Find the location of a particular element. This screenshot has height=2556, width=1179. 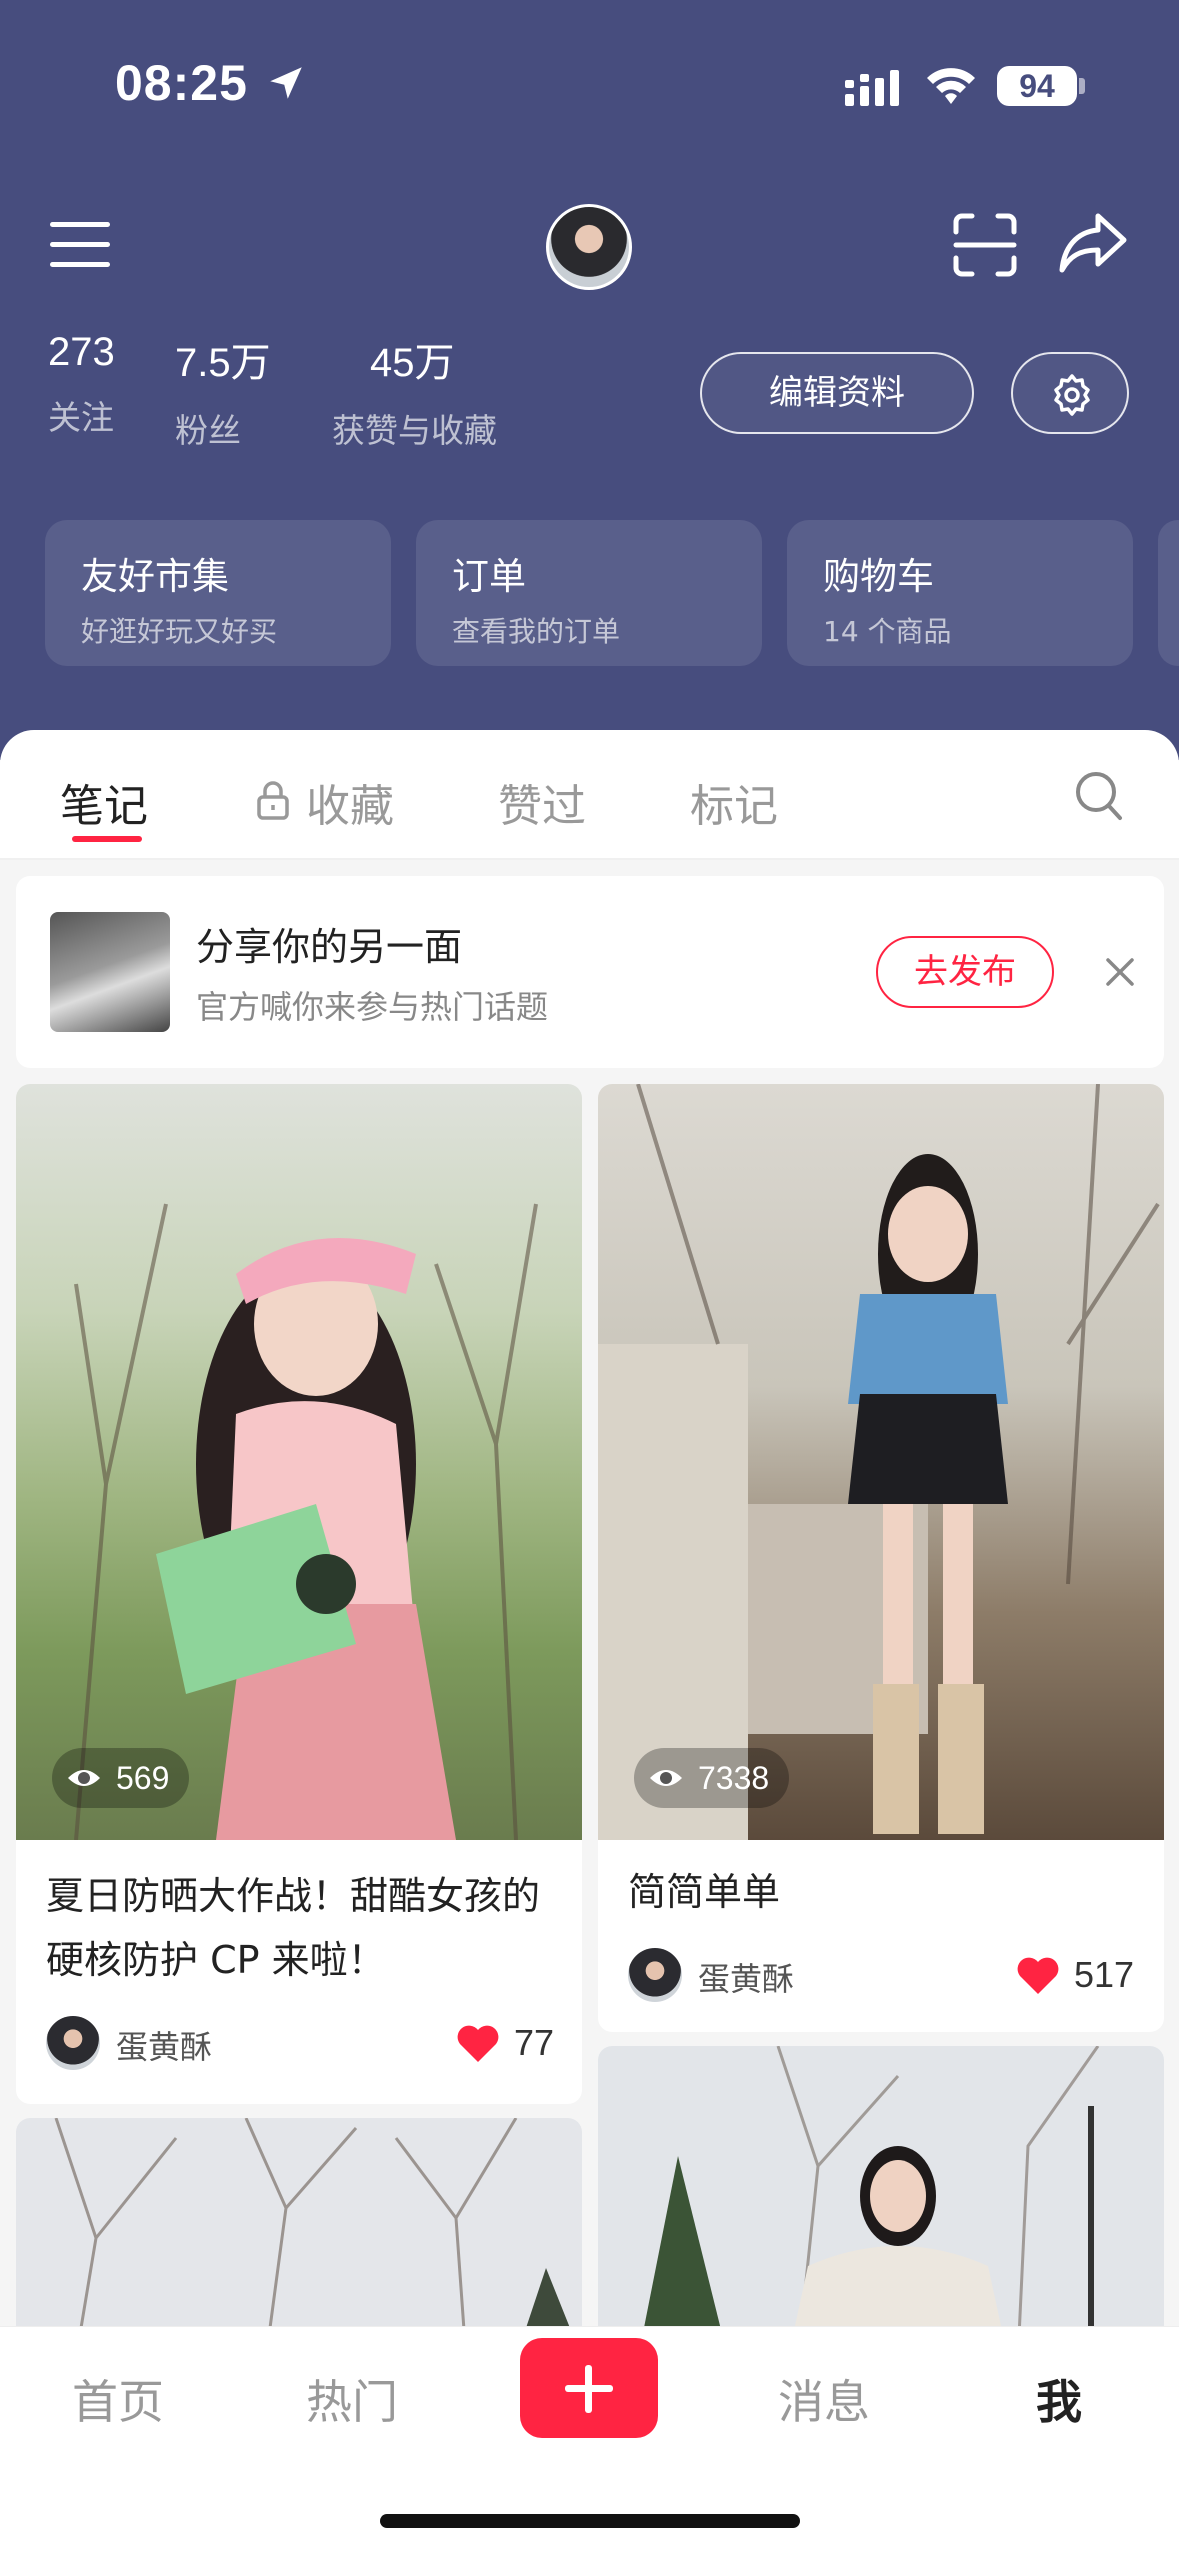

scan-icon is located at coordinates (985, 245).